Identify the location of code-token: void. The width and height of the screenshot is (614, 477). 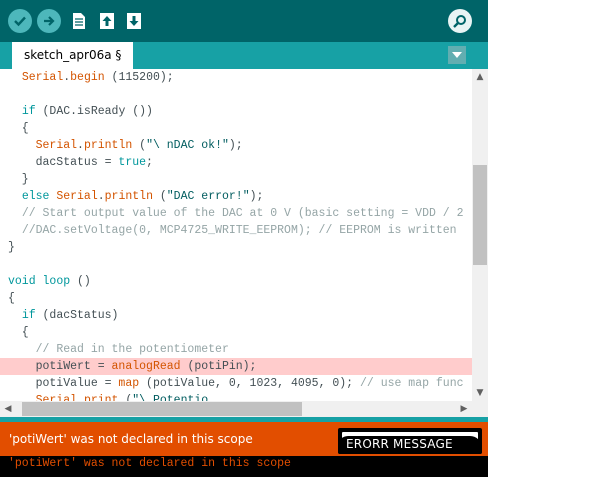
(22, 281).